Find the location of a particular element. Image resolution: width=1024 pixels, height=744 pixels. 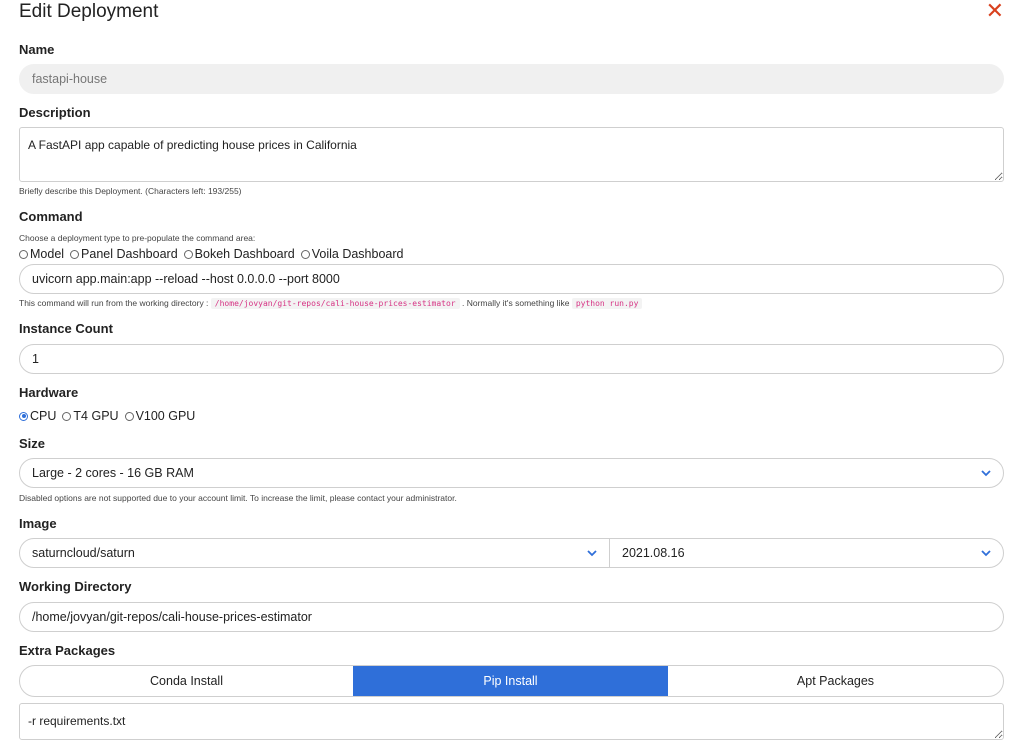

size-select: Large - 2 cores - 16 GB RAM is located at coordinates (511, 473).